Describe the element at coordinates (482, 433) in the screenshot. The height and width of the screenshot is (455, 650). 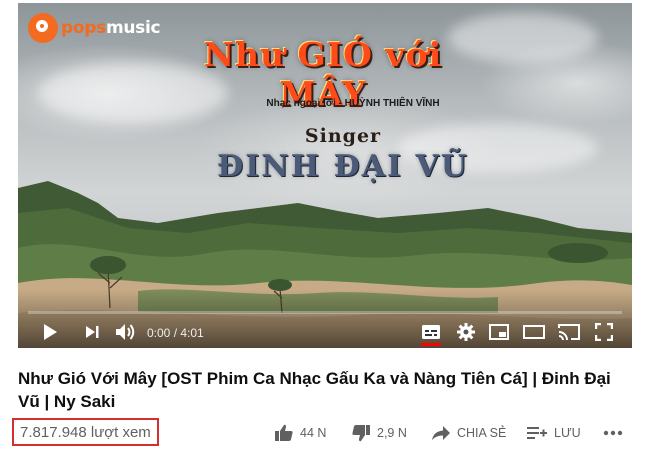
I see `share-label: CHIA SẺ` at that location.